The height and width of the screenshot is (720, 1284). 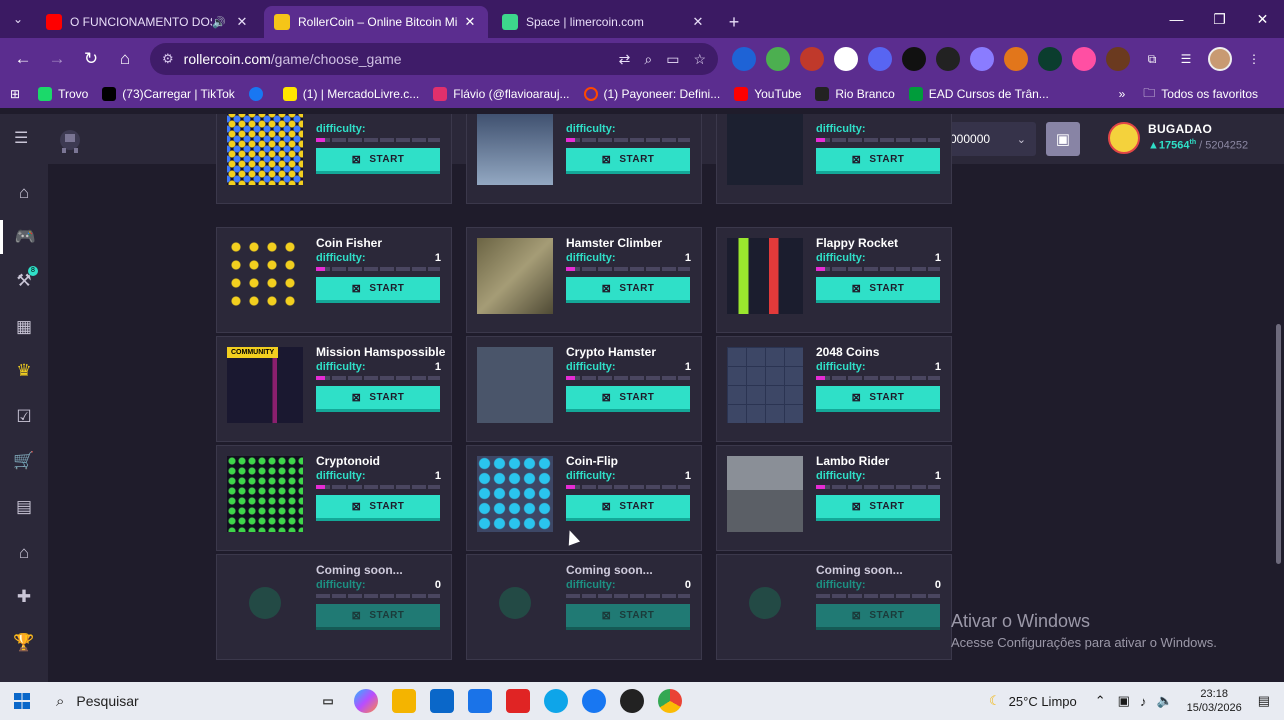 I want to click on menu-dots-icon: ⋮, so click(x=1254, y=59).